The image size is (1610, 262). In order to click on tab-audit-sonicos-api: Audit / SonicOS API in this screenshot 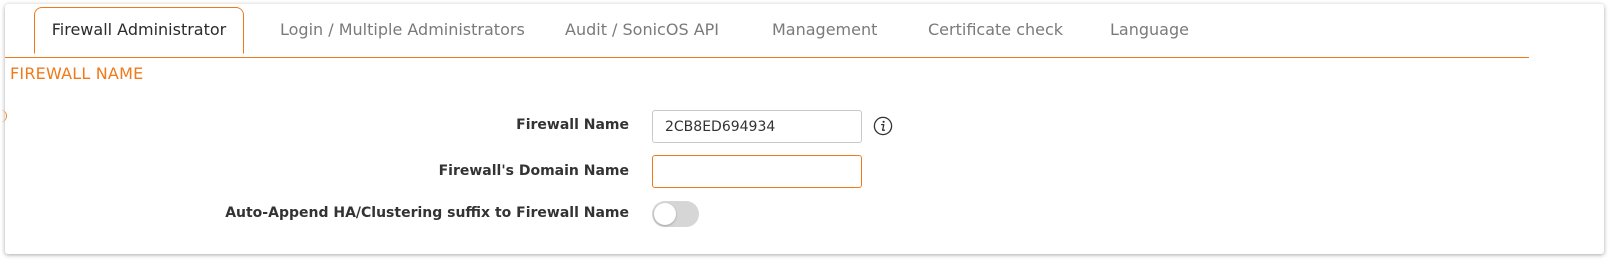, I will do `click(642, 32)`.